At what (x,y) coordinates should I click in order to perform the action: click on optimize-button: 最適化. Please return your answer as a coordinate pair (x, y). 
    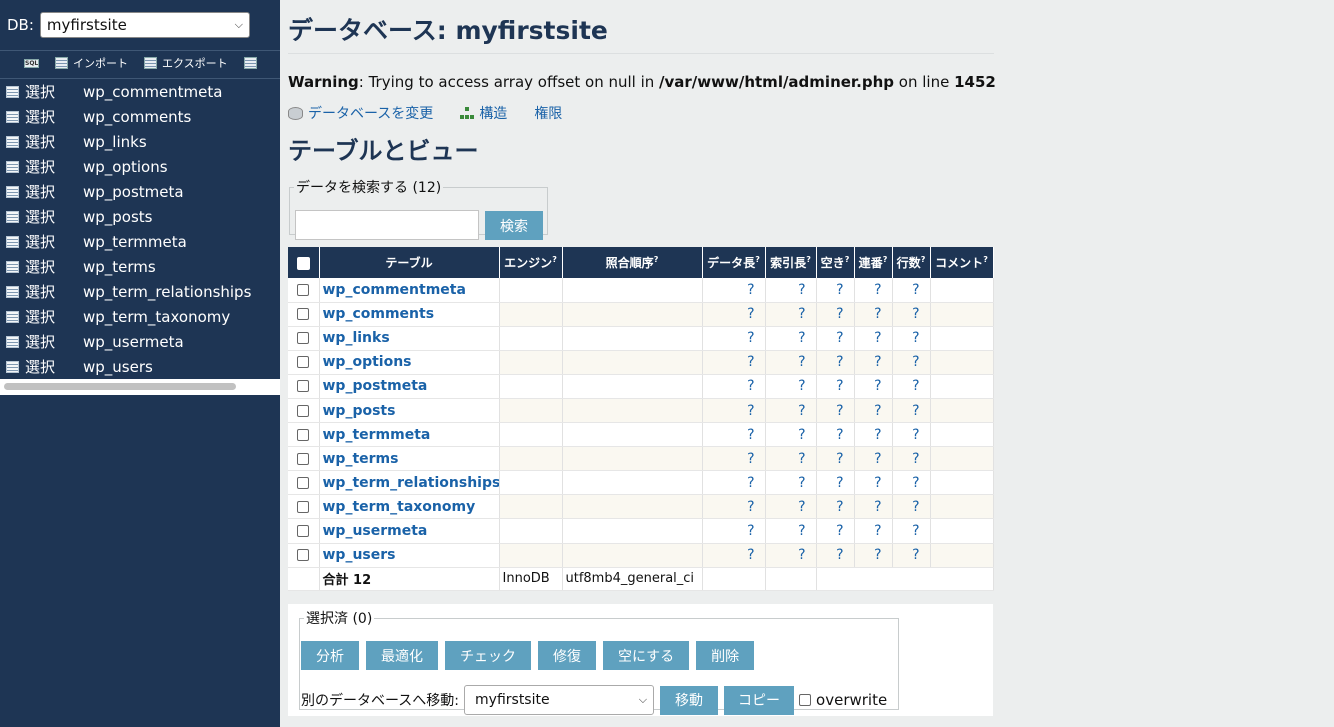
    Looking at the image, I should click on (402, 655).